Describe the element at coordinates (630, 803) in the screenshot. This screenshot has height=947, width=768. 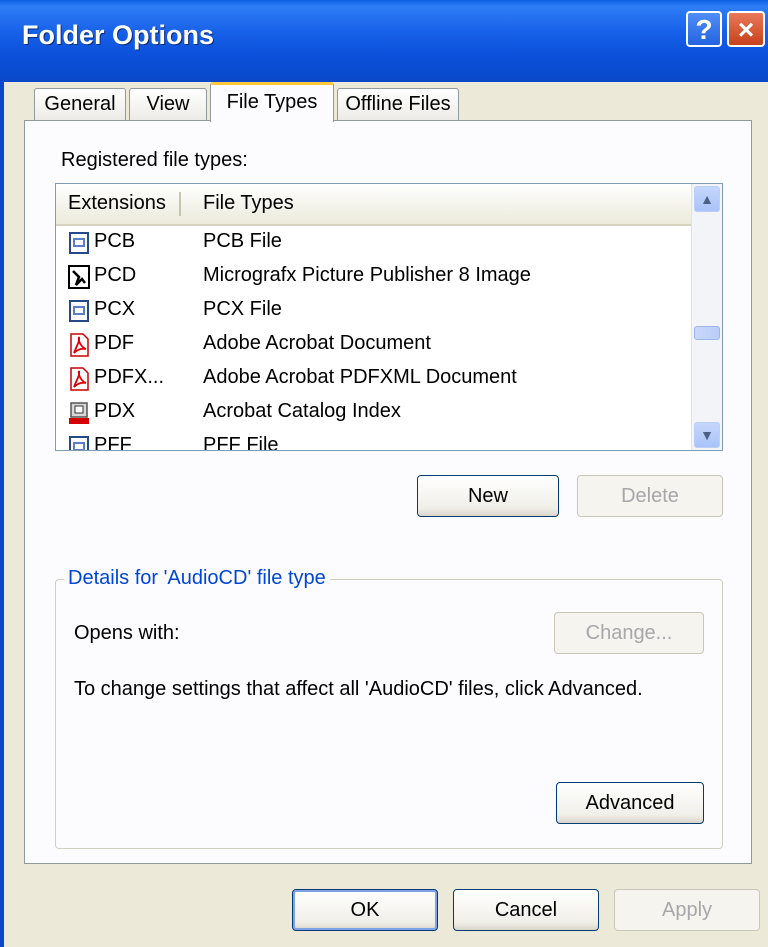
I see `advanced-button: Advanced` at that location.